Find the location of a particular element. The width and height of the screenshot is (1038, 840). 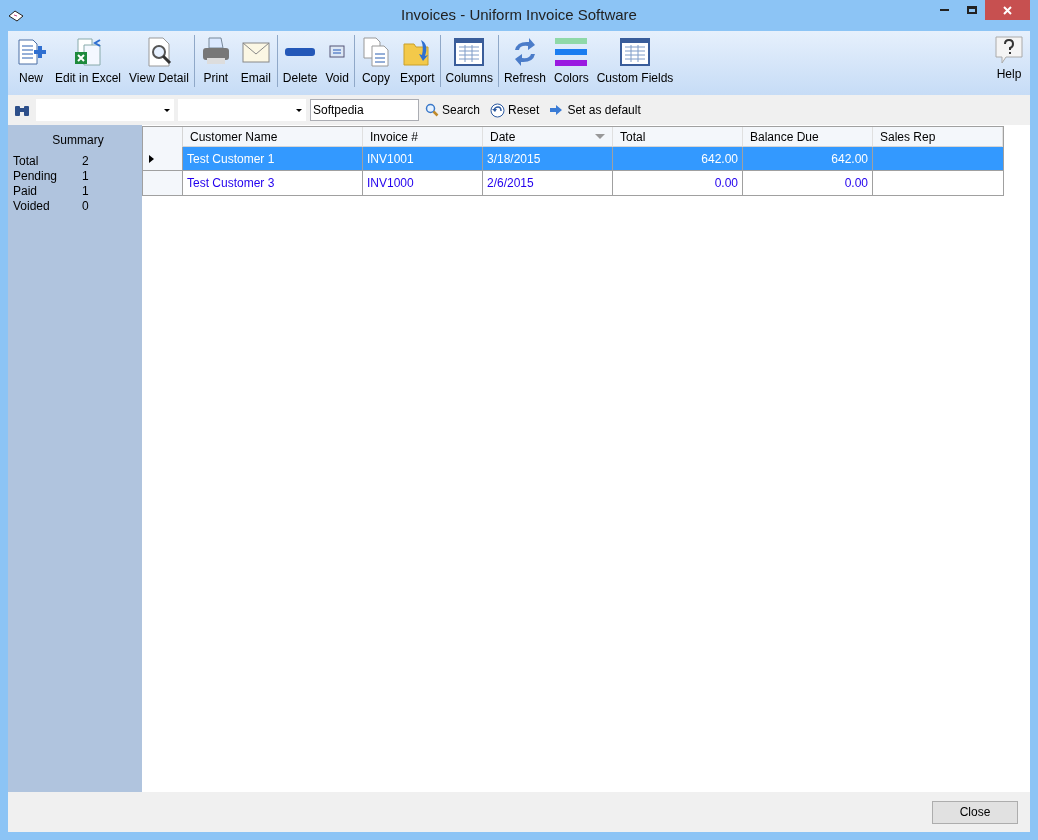

toolbar-button: New is located at coordinates (31, 61).